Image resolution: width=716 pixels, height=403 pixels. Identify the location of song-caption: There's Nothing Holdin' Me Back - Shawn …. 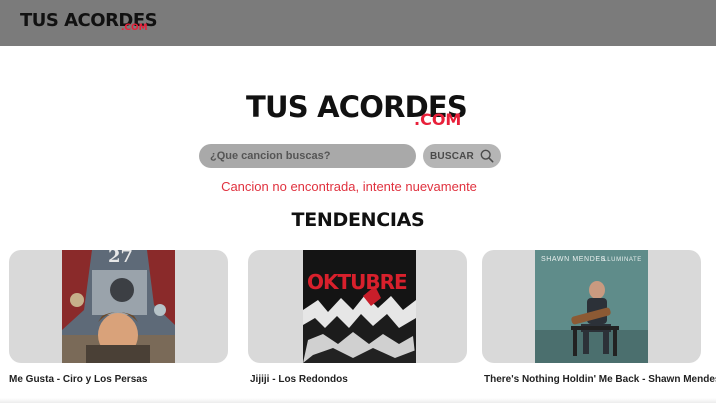
(600, 379).